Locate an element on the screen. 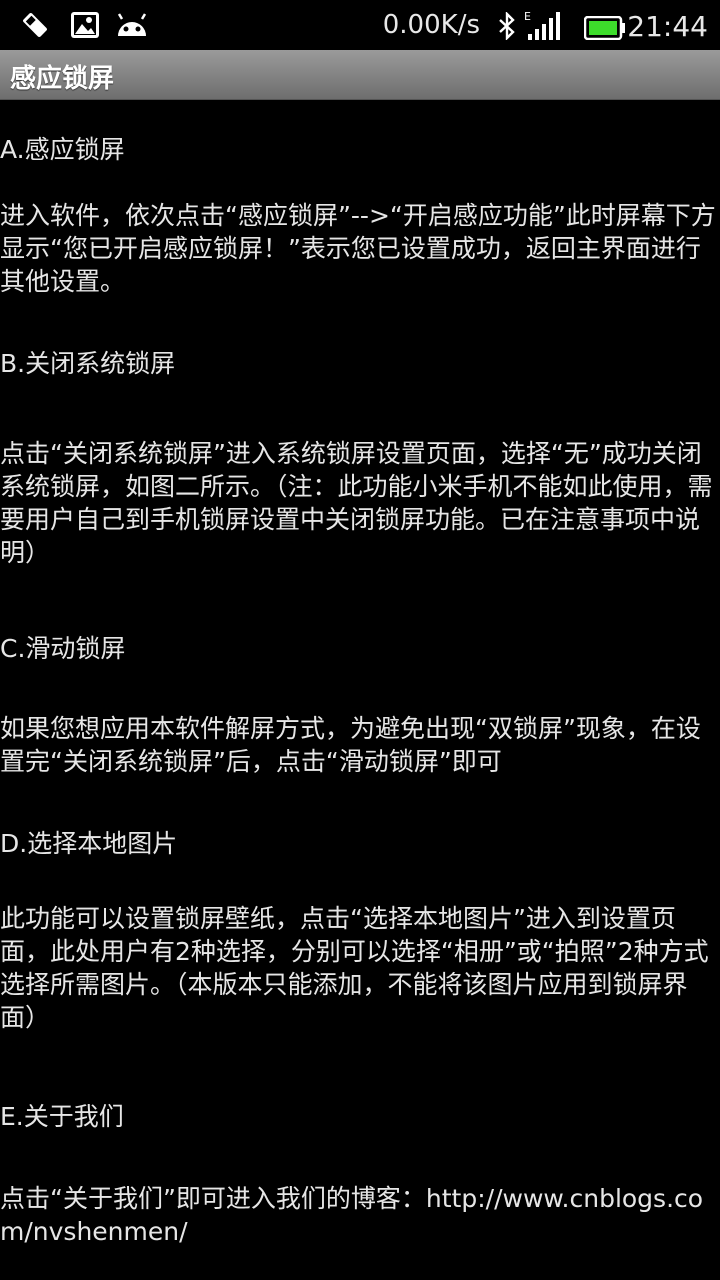 This screenshot has height=1280, width=720. section-heading-c: C.滑动锁屏 is located at coordinates (63, 648).